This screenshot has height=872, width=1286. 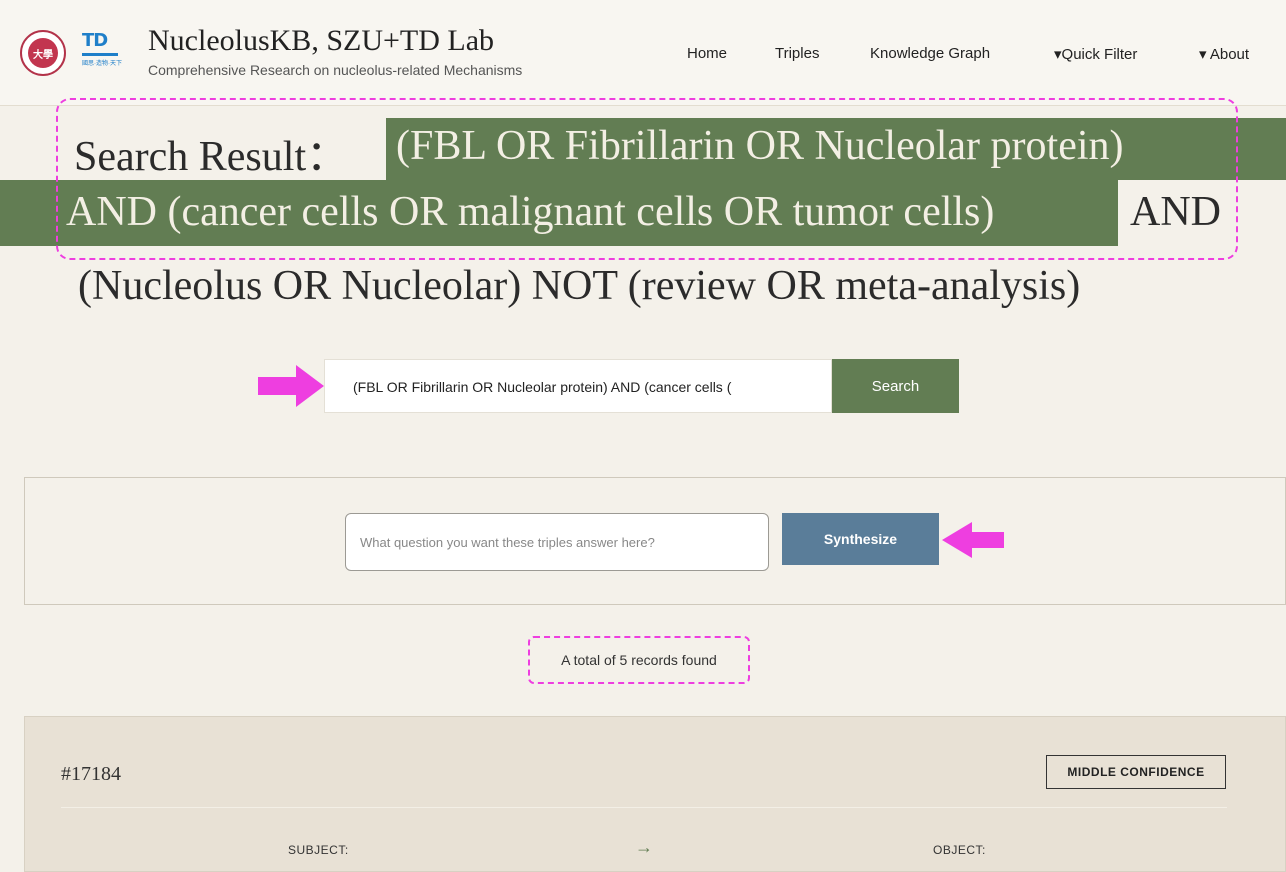 I want to click on object-label: OBJECT:, so click(x=959, y=850).